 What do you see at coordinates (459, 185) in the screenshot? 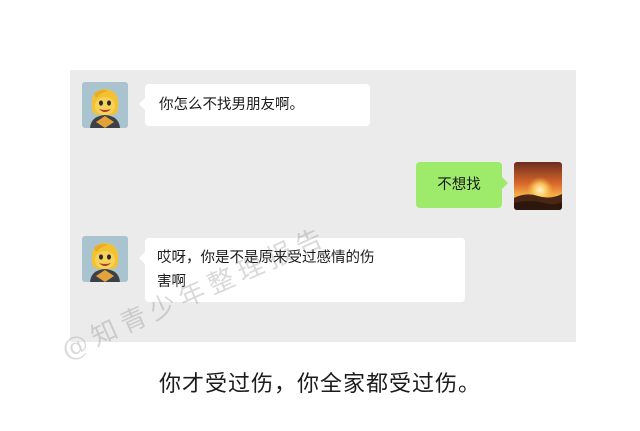
I see `message-text: 不想找` at bounding box center [459, 185].